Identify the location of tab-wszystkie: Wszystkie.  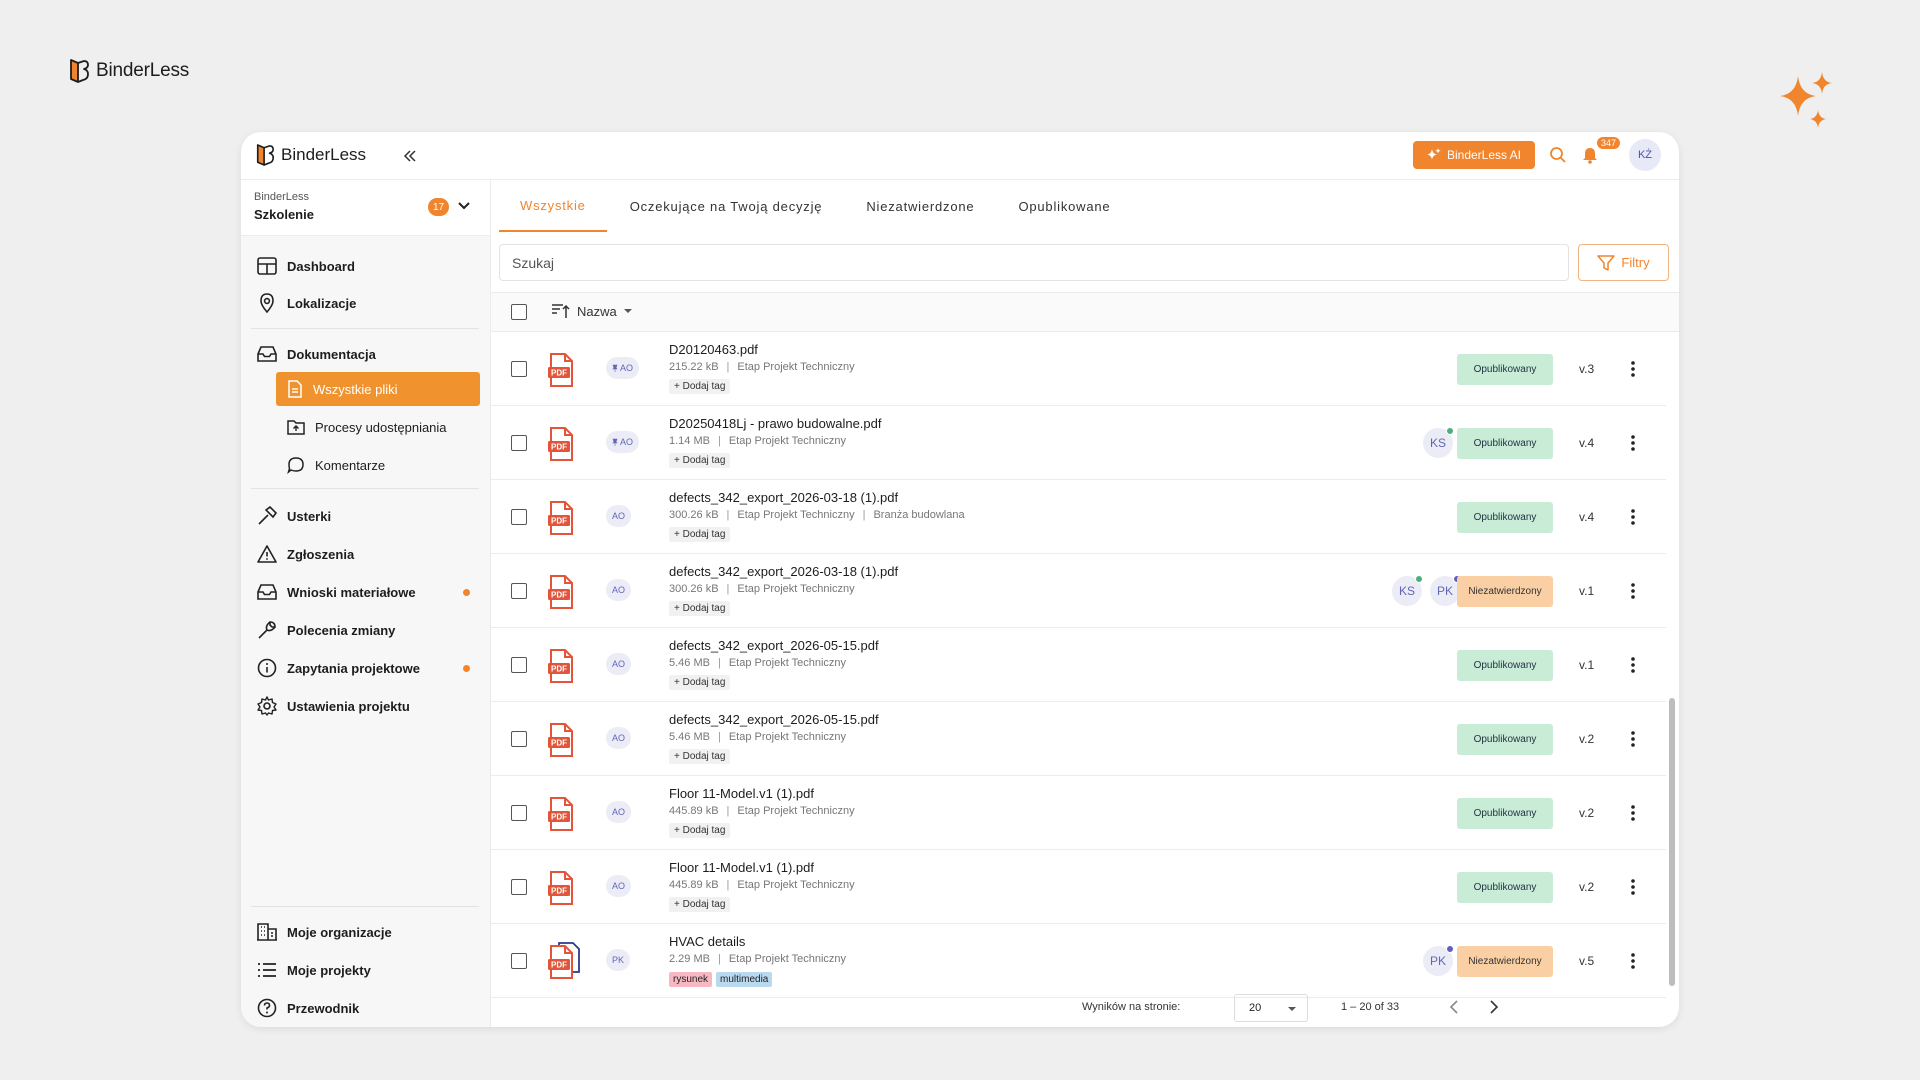
(553, 206).